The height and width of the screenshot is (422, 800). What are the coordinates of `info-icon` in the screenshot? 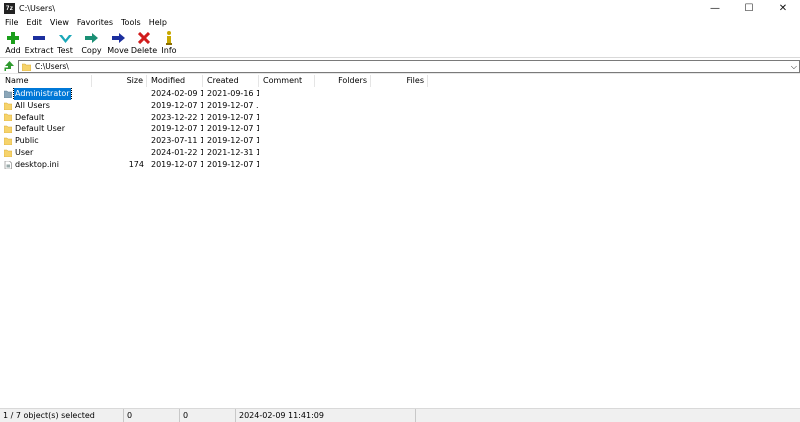 It's located at (169, 38).